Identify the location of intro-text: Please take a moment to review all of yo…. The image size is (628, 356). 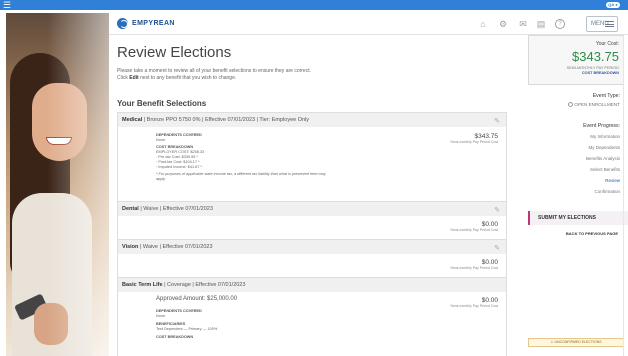
(312, 75).